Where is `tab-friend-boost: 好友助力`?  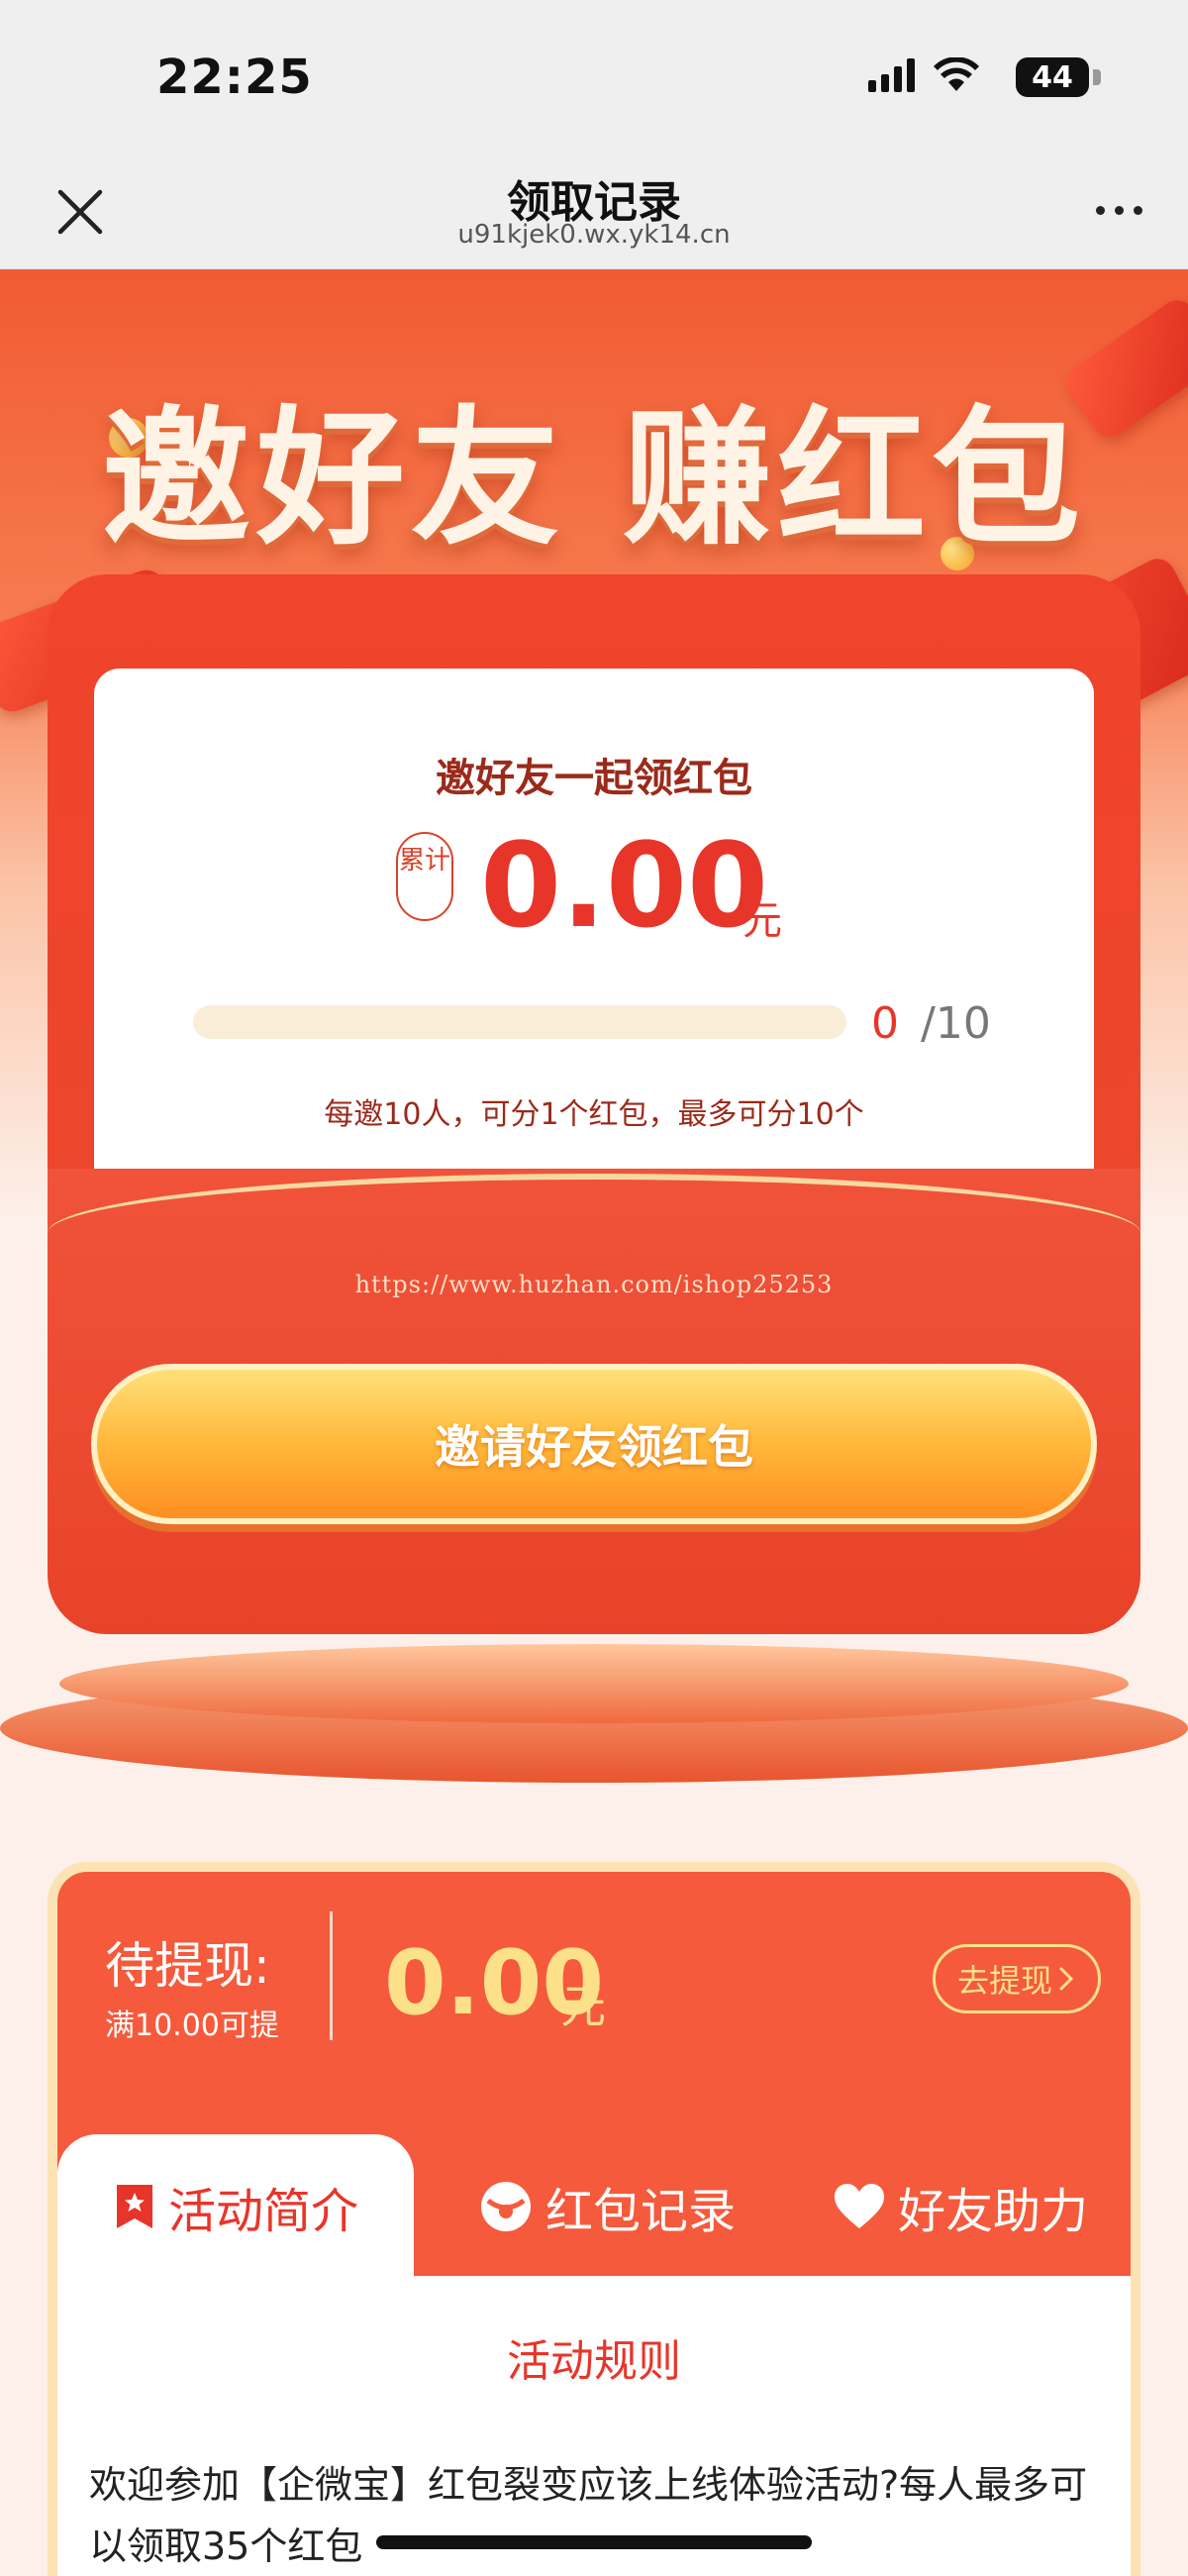 tab-friend-boost: 好友助力 is located at coordinates (960, 2206).